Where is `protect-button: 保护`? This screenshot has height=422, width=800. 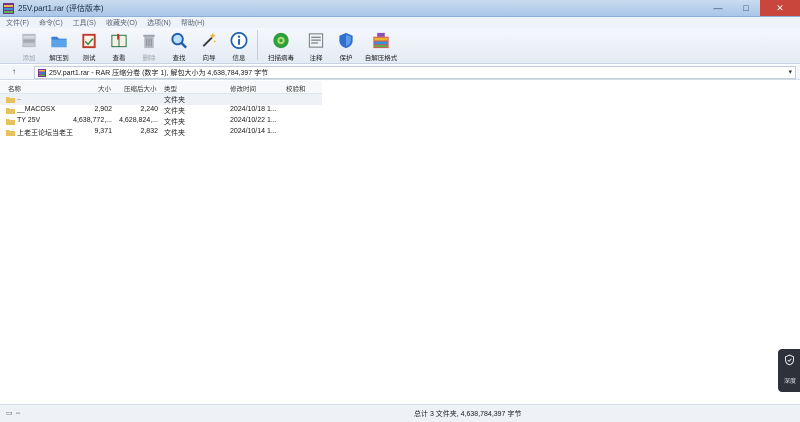
protect-button: 保护 is located at coordinates (346, 45).